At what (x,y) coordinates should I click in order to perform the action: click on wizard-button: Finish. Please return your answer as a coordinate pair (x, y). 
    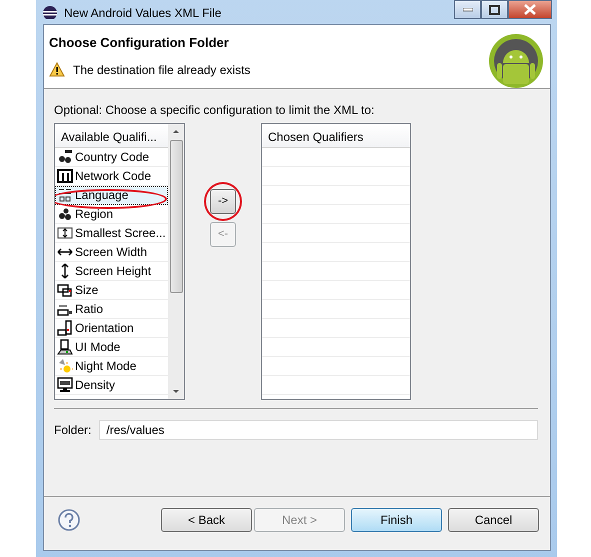
    Looking at the image, I should click on (396, 520).